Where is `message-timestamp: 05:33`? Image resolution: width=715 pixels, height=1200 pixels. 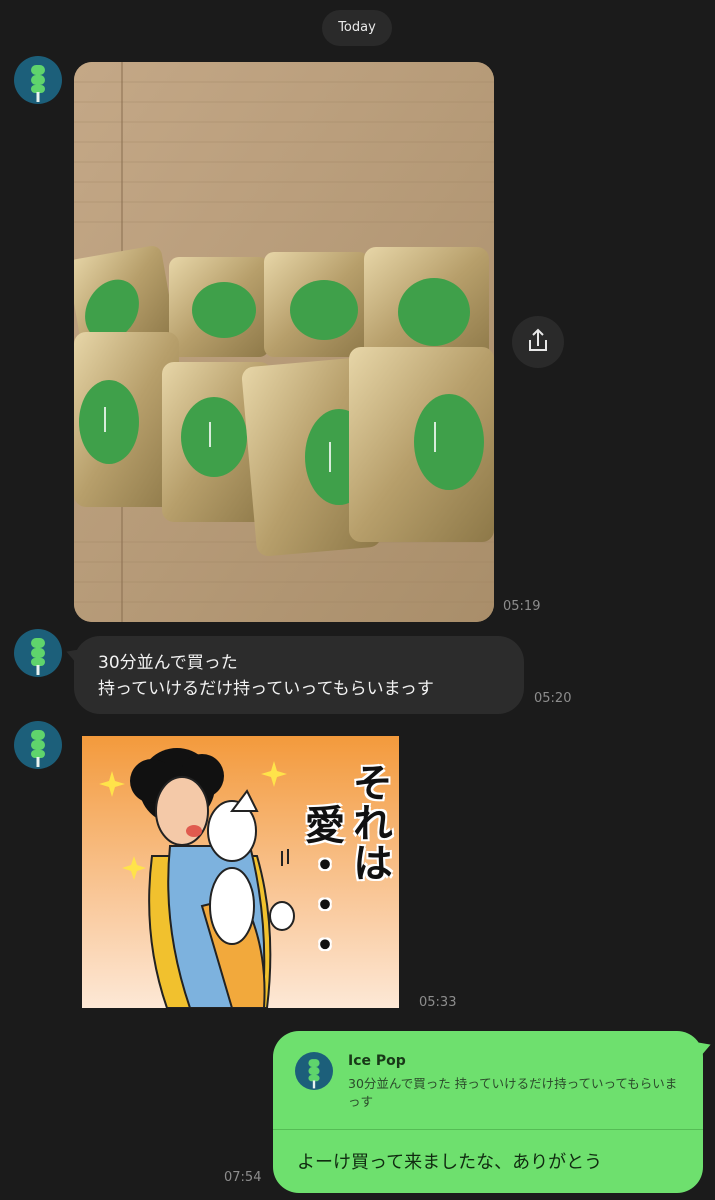 message-timestamp: 05:33 is located at coordinates (438, 1002).